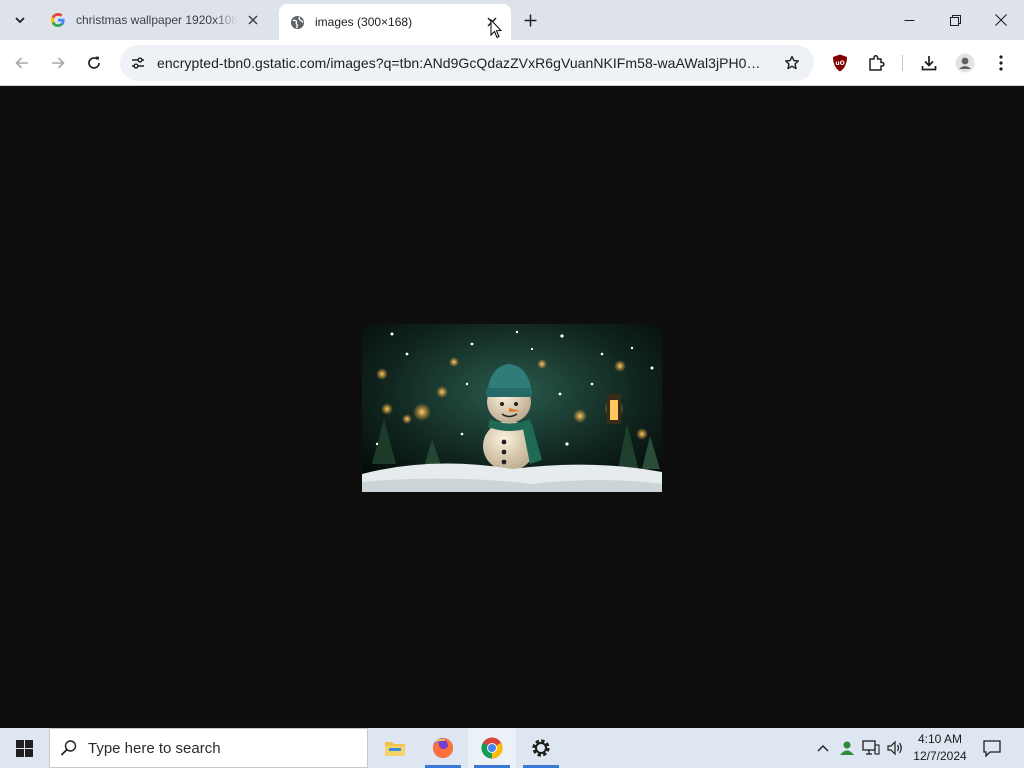 The image size is (1024, 768). I want to click on minimize-button, so click(909, 20).